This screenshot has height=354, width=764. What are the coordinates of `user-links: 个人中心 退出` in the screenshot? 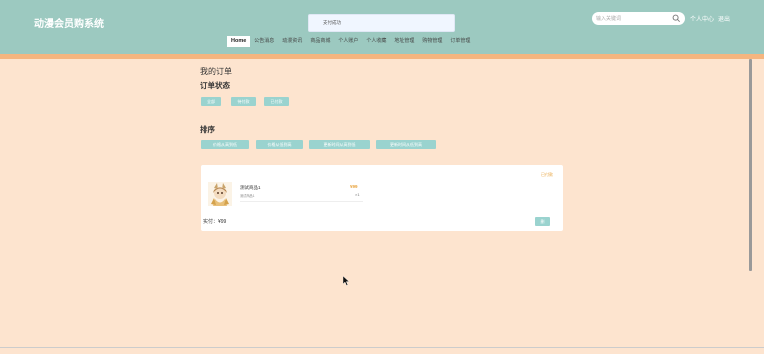 It's located at (710, 18).